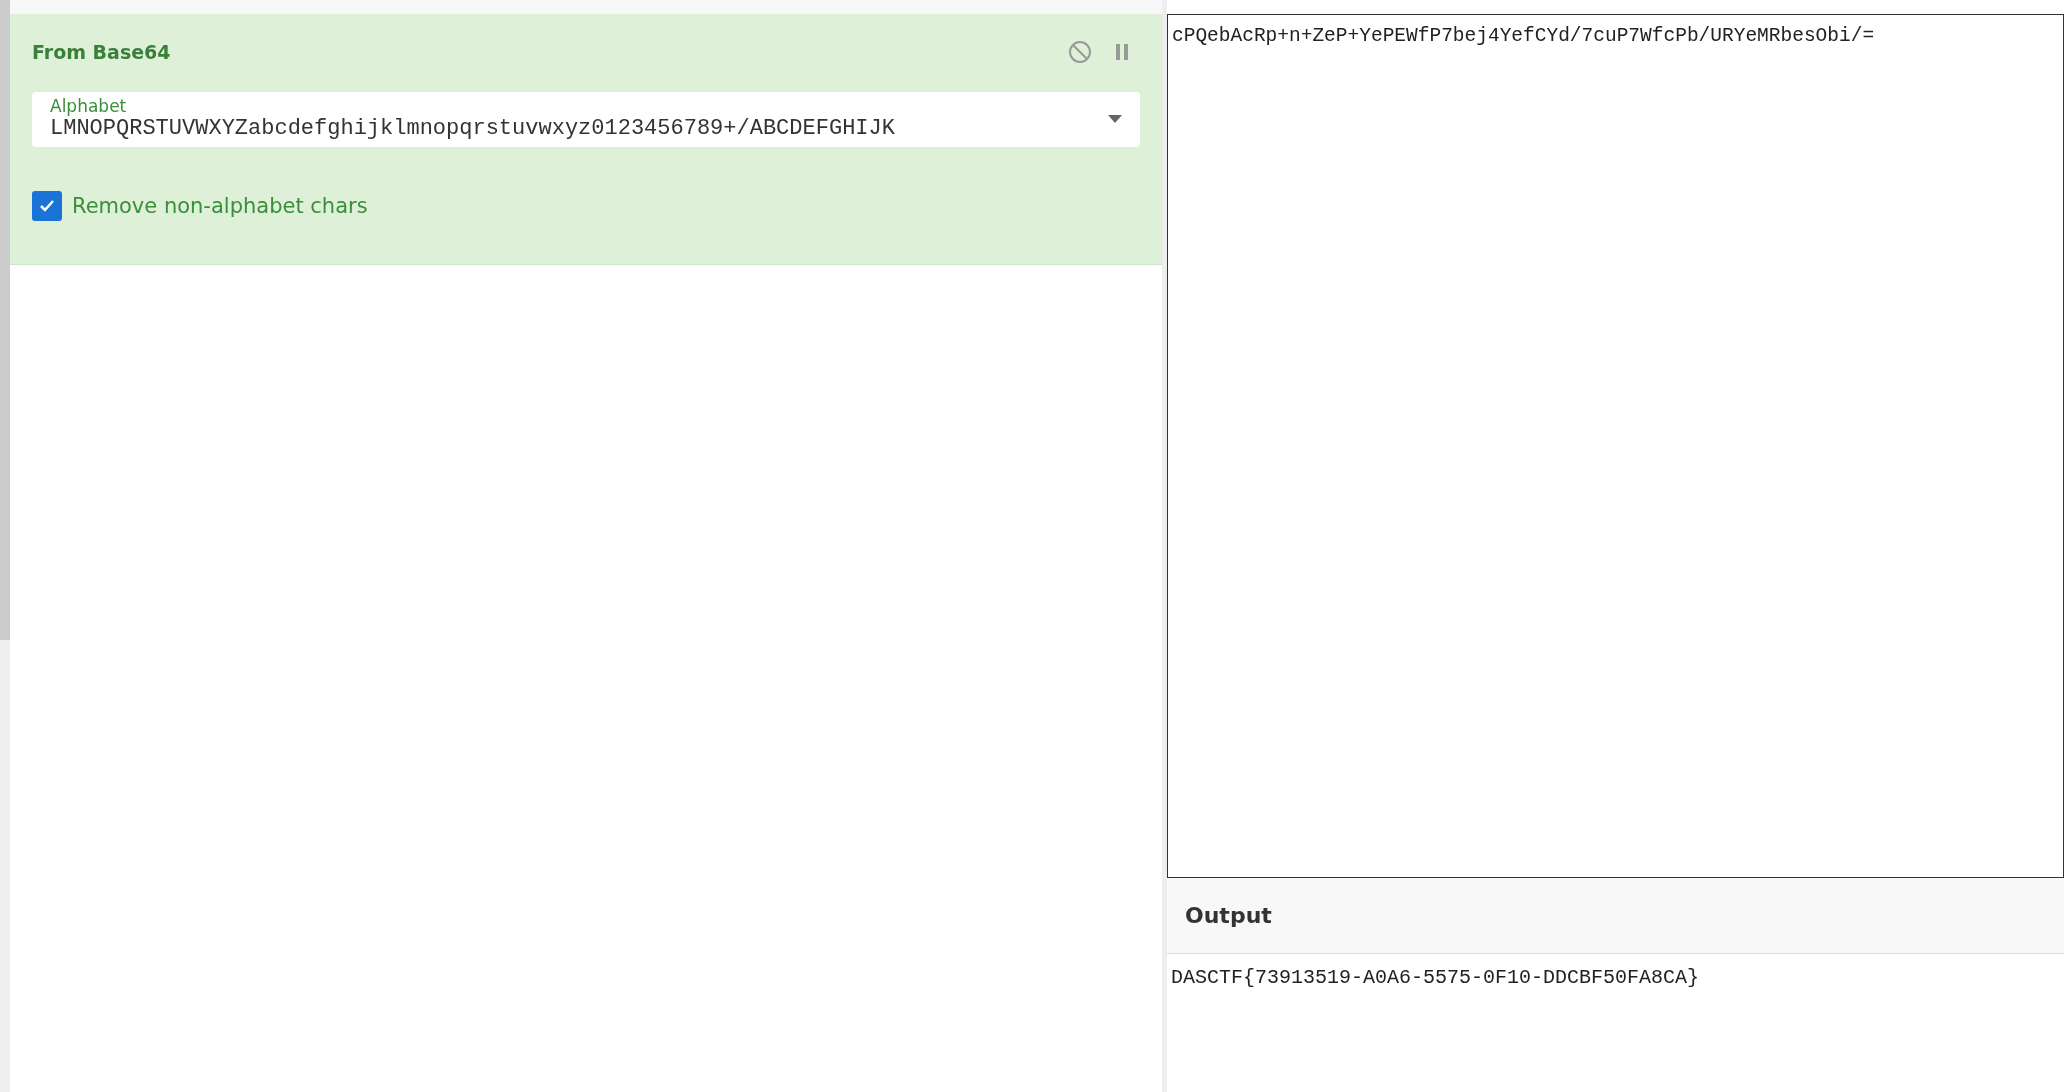 The height and width of the screenshot is (1092, 2064). Describe the element at coordinates (1435, 978) in the screenshot. I see `output-text: DASCTF{73913519-A0A6-5575-0F10-DDCBF50FA8CA}` at that location.